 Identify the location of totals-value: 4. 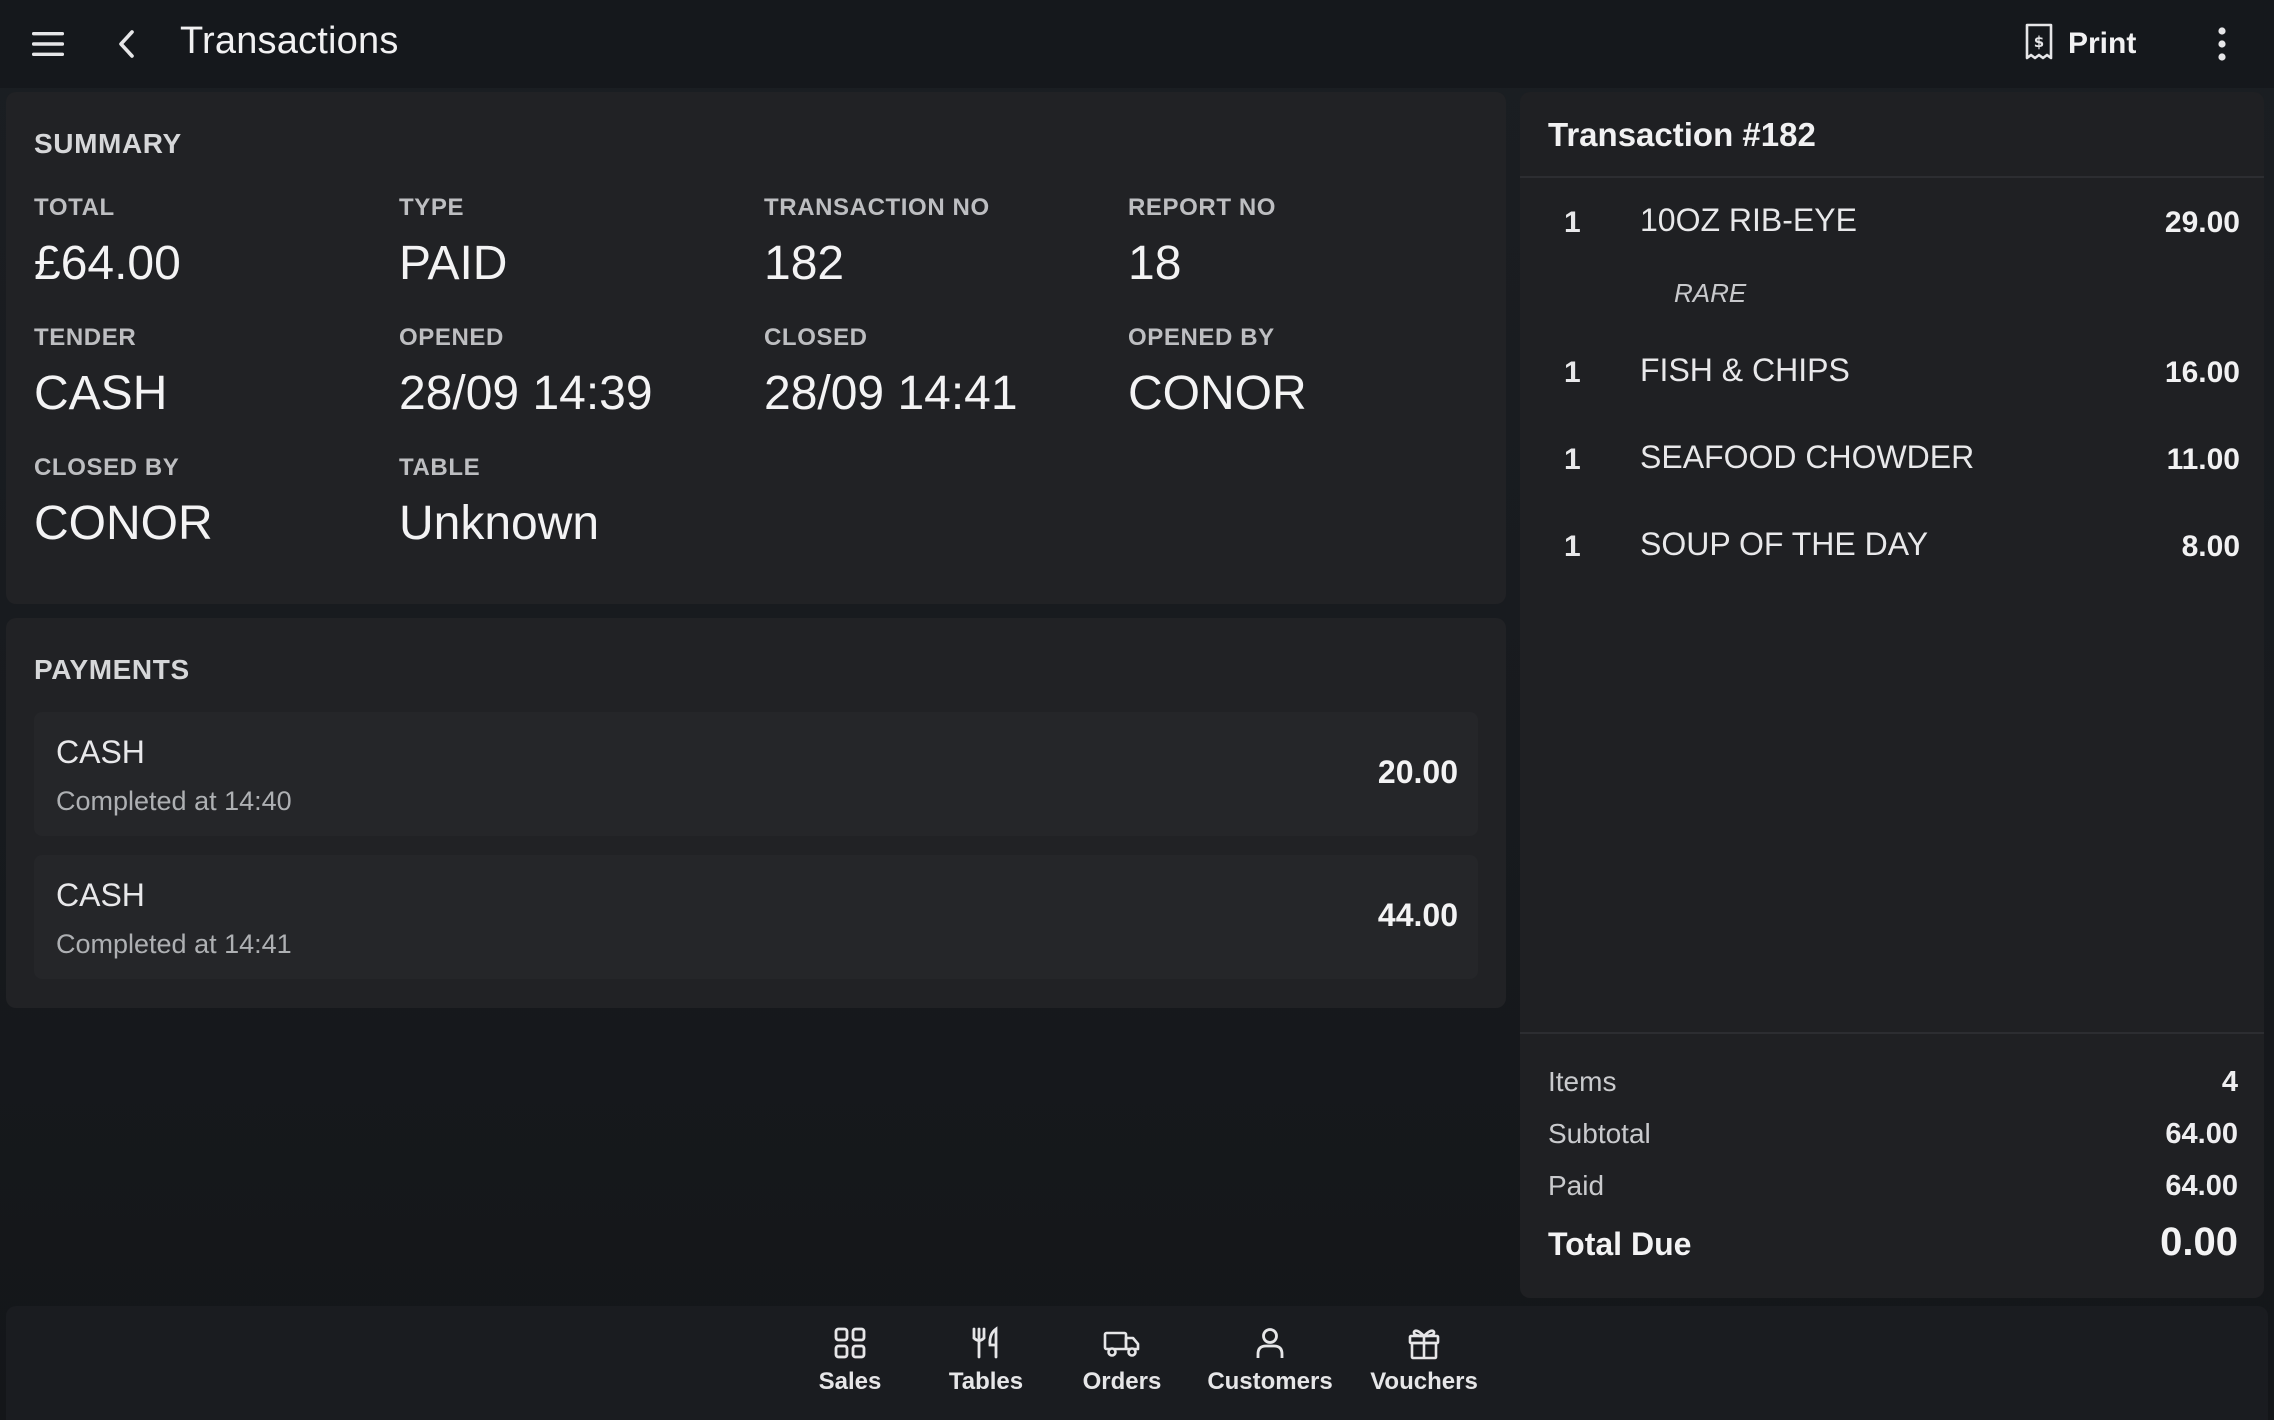
(2229, 1082).